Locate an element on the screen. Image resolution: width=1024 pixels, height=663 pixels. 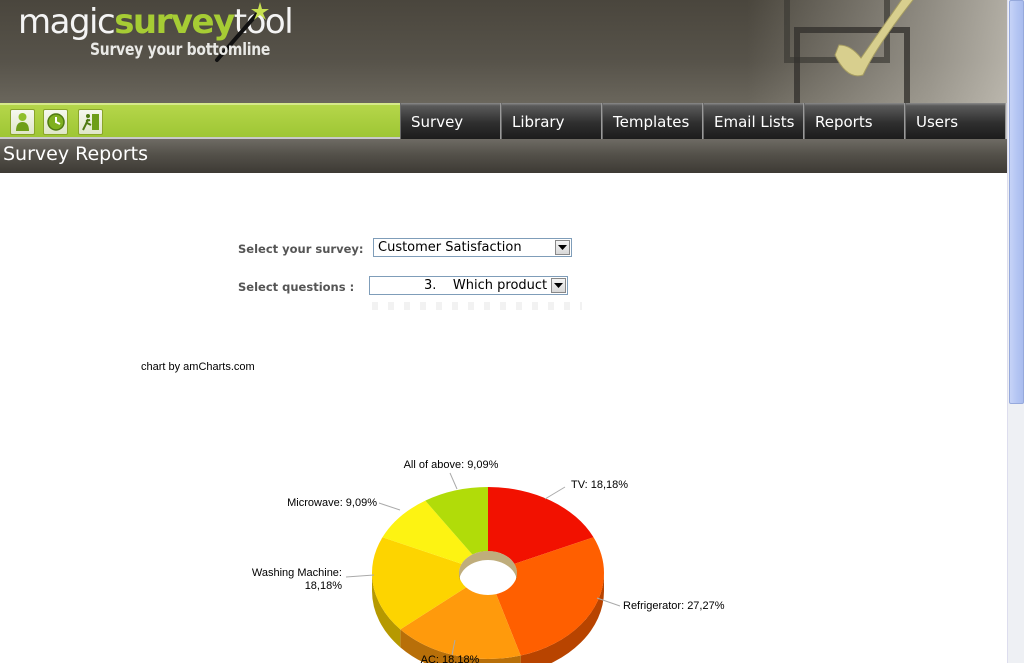
label-microwave: Microwave: 9,09% is located at coordinates (332, 503).